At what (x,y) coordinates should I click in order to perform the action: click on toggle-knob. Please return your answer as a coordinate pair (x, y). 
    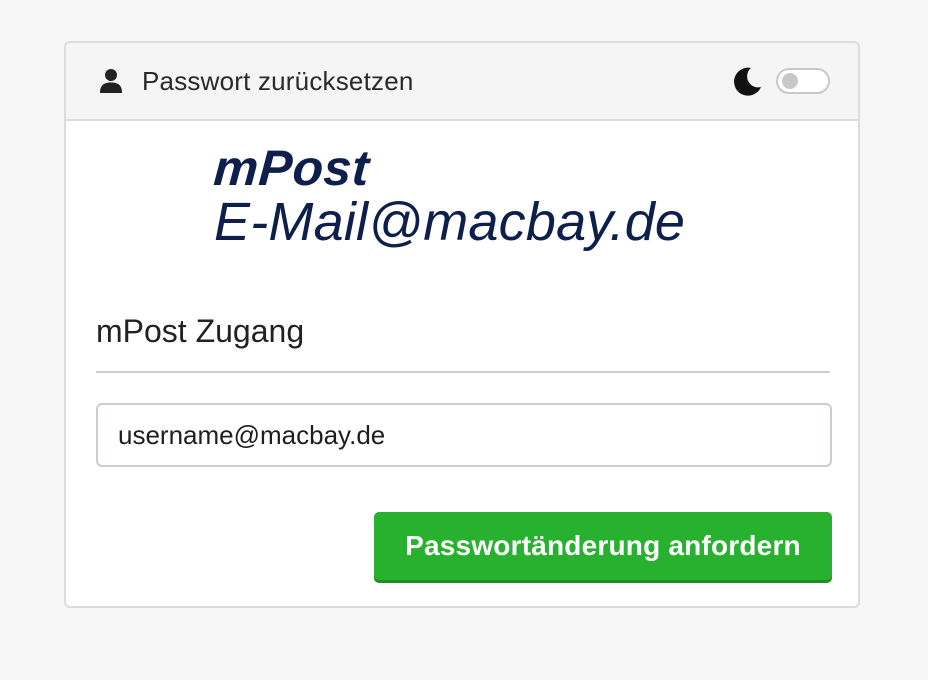
    Looking at the image, I should click on (790, 81).